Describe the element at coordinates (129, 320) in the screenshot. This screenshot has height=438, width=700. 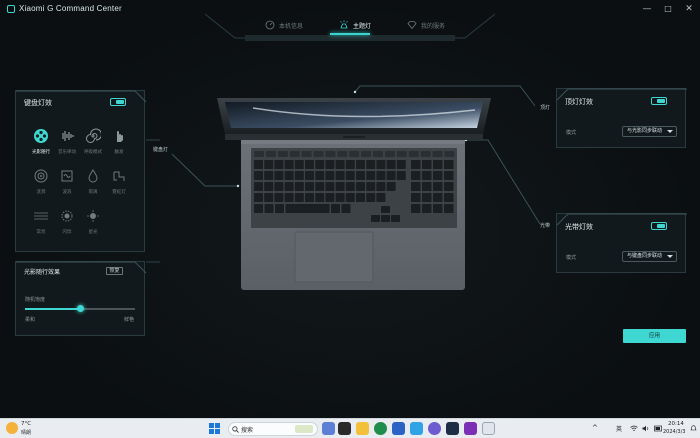
I see `slider-max-label: 鲜艳` at that location.